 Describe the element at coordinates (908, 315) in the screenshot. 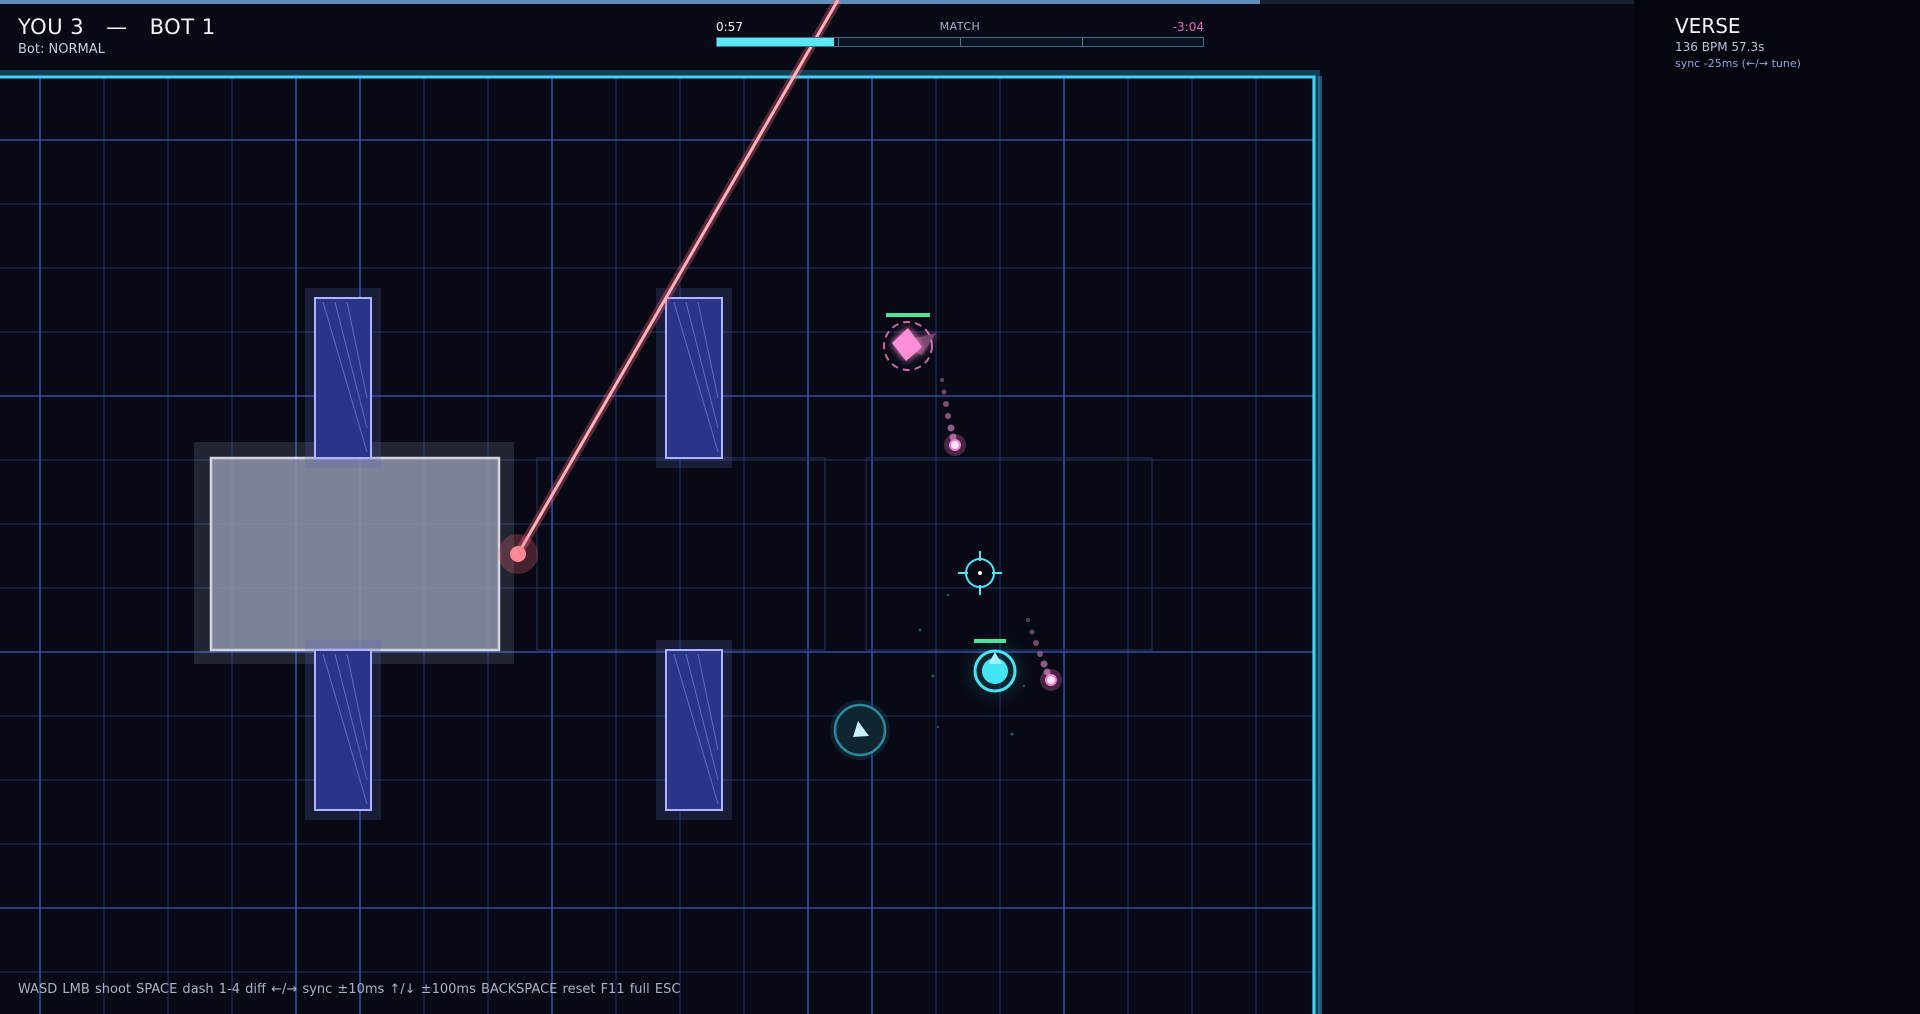

I see `bot-health-bar` at that location.